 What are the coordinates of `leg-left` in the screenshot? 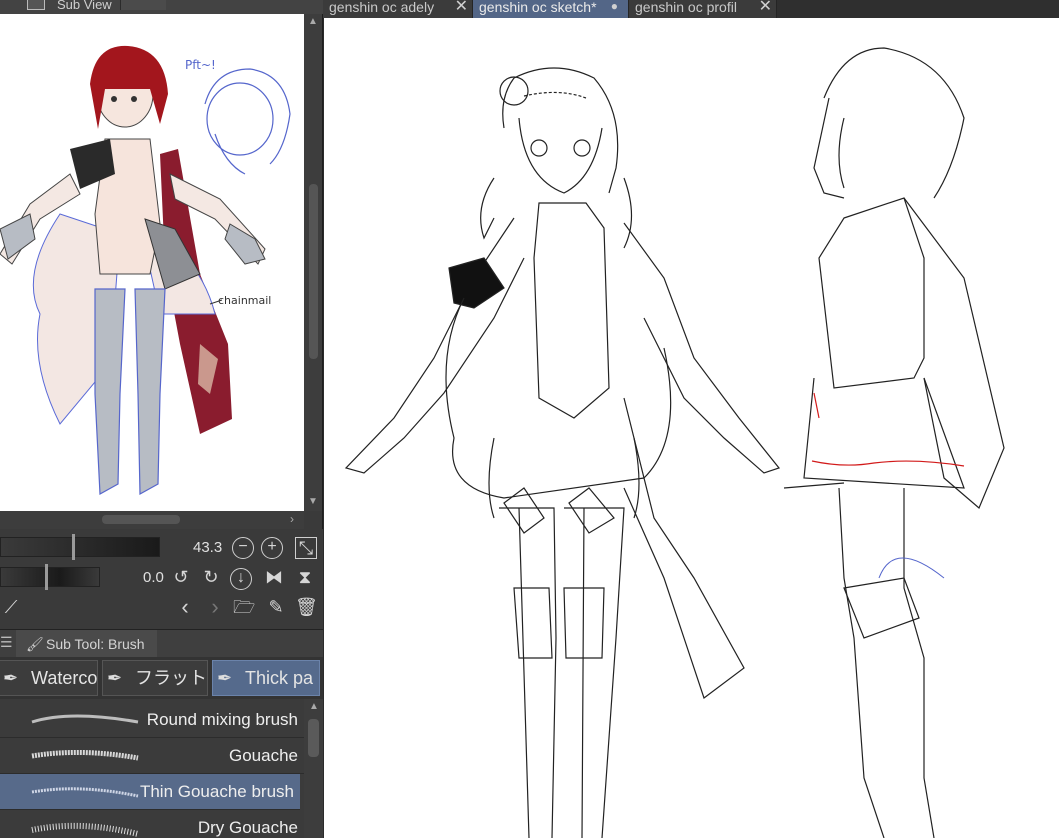 It's located at (110, 391).